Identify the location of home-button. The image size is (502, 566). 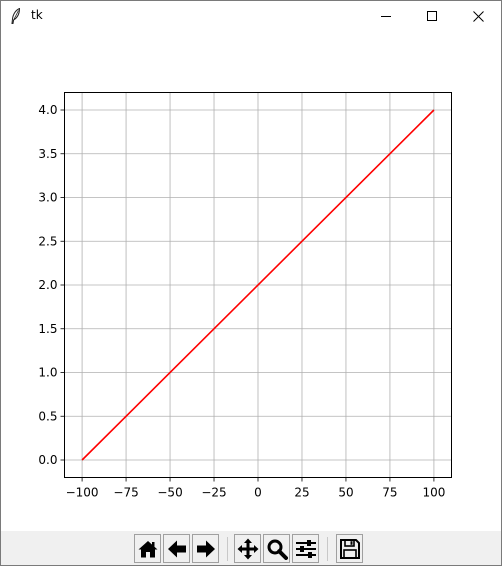
(147, 548).